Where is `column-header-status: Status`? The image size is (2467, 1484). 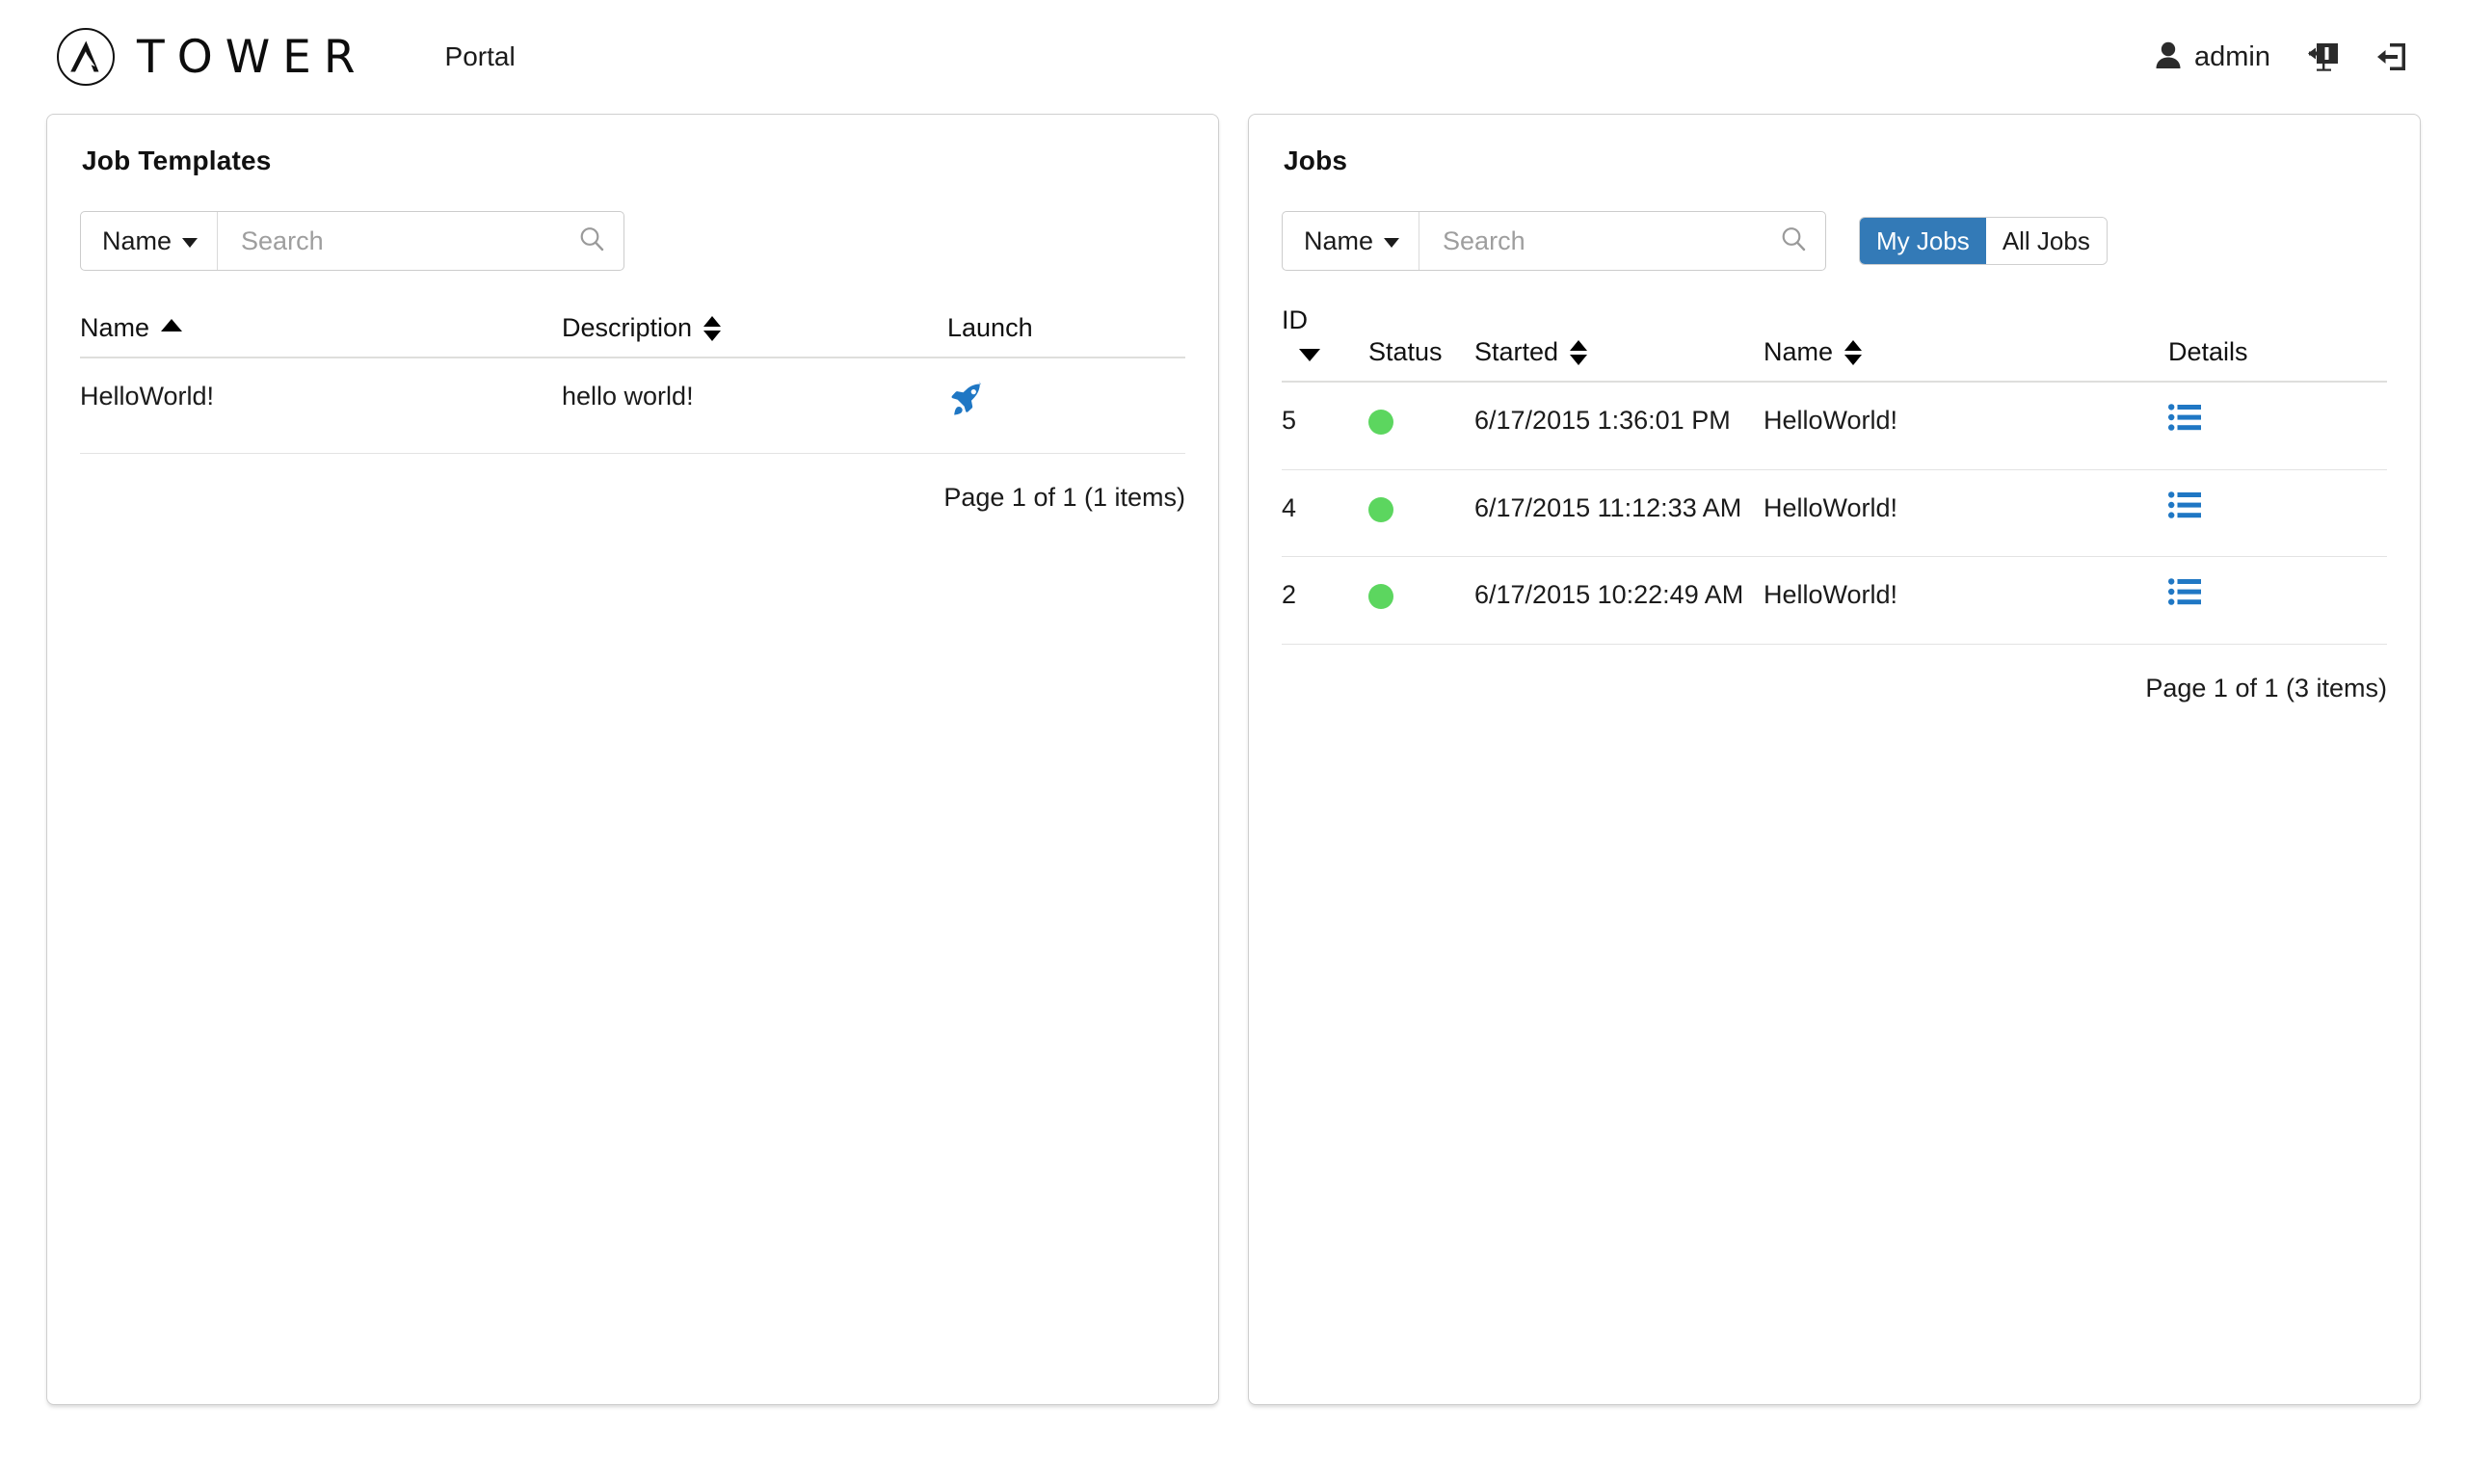 column-header-status: Status is located at coordinates (1421, 343).